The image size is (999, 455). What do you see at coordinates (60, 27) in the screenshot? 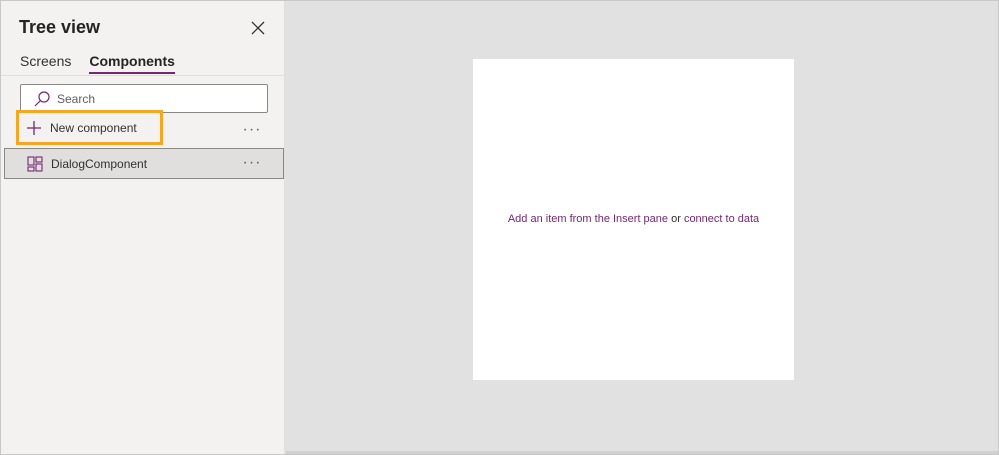
I see `panel-title: Tree view` at bounding box center [60, 27].